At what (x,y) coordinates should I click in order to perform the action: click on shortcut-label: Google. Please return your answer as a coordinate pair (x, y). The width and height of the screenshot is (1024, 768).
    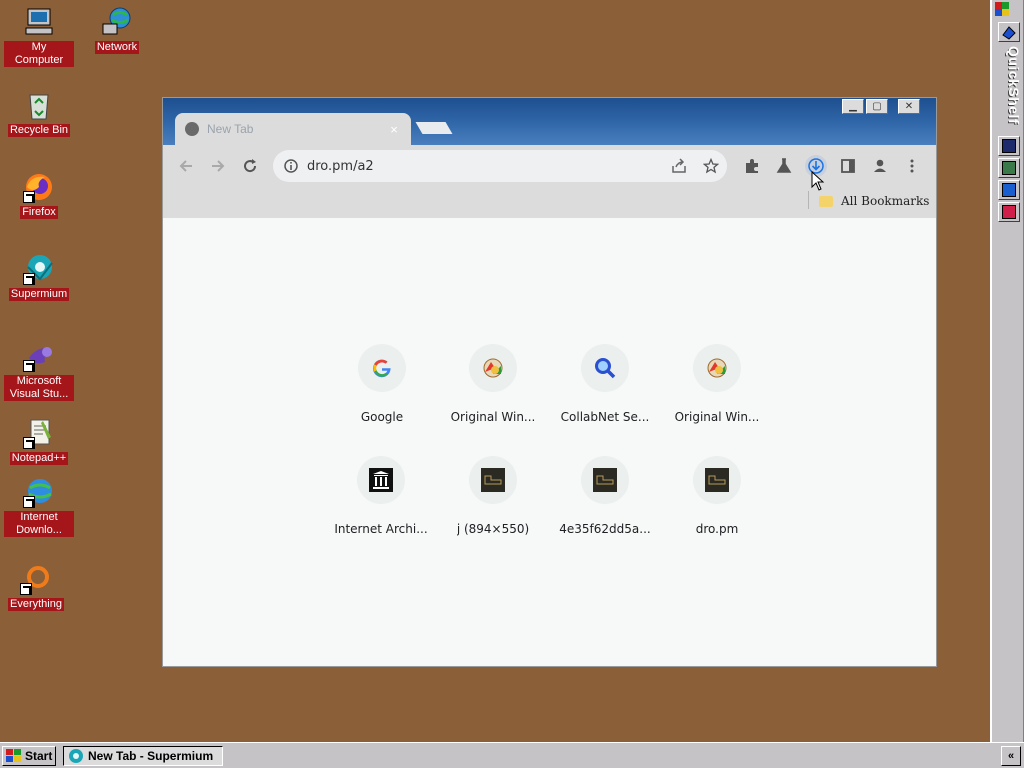
    Looking at the image, I should click on (382, 417).